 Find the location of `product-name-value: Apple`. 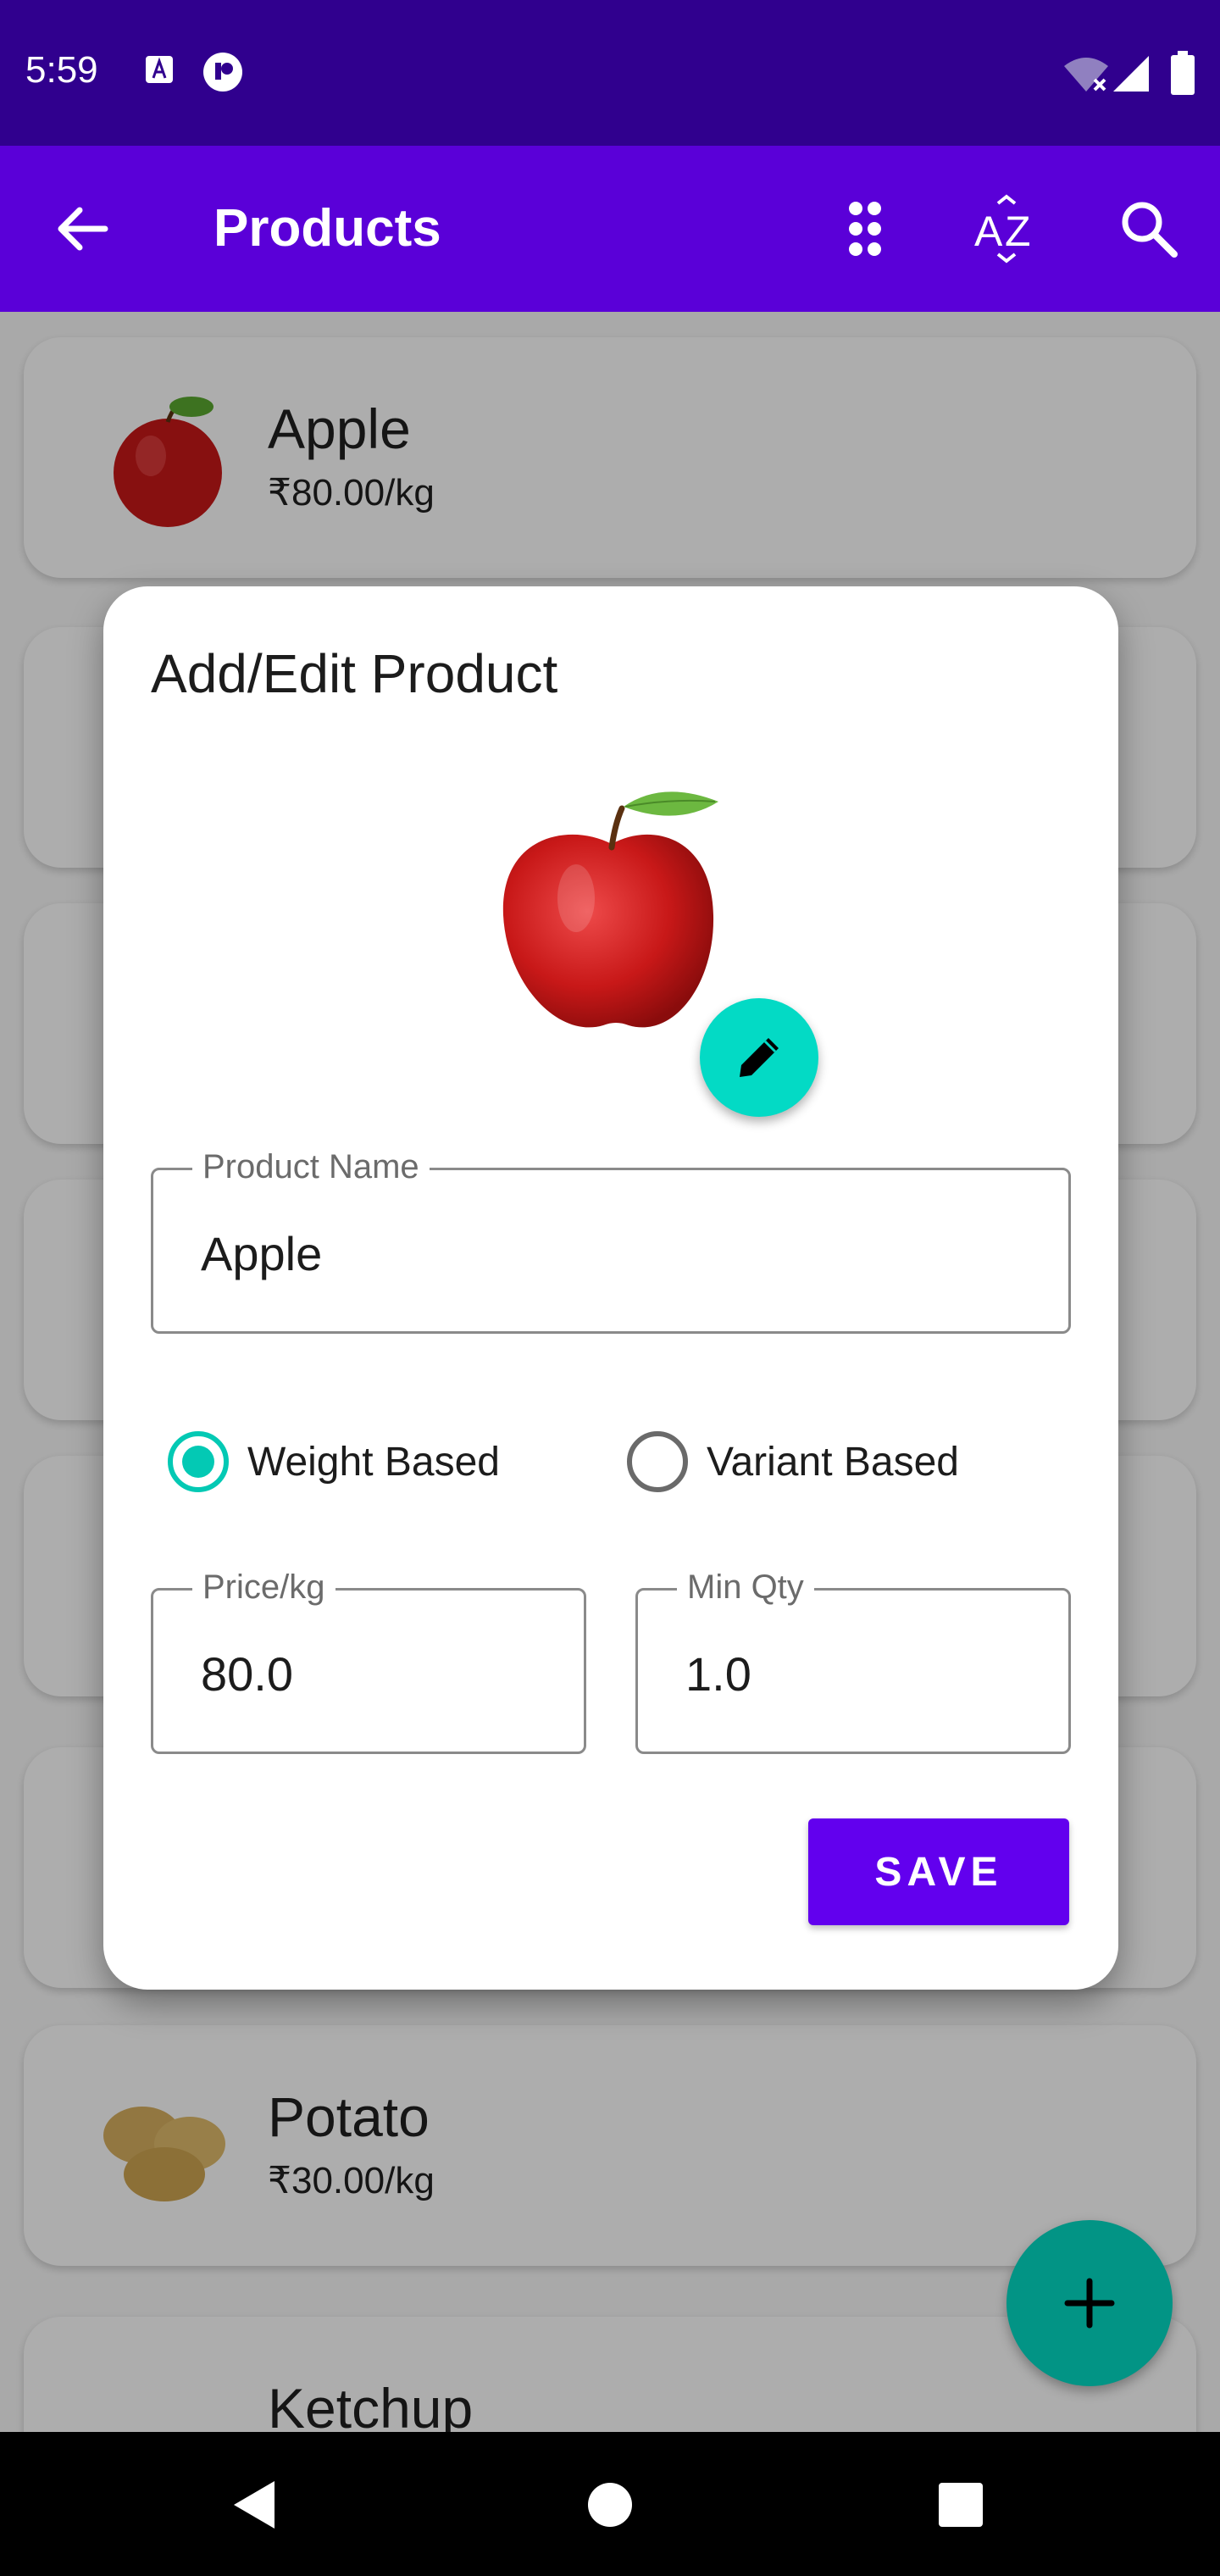

product-name-value: Apple is located at coordinates (262, 1253).